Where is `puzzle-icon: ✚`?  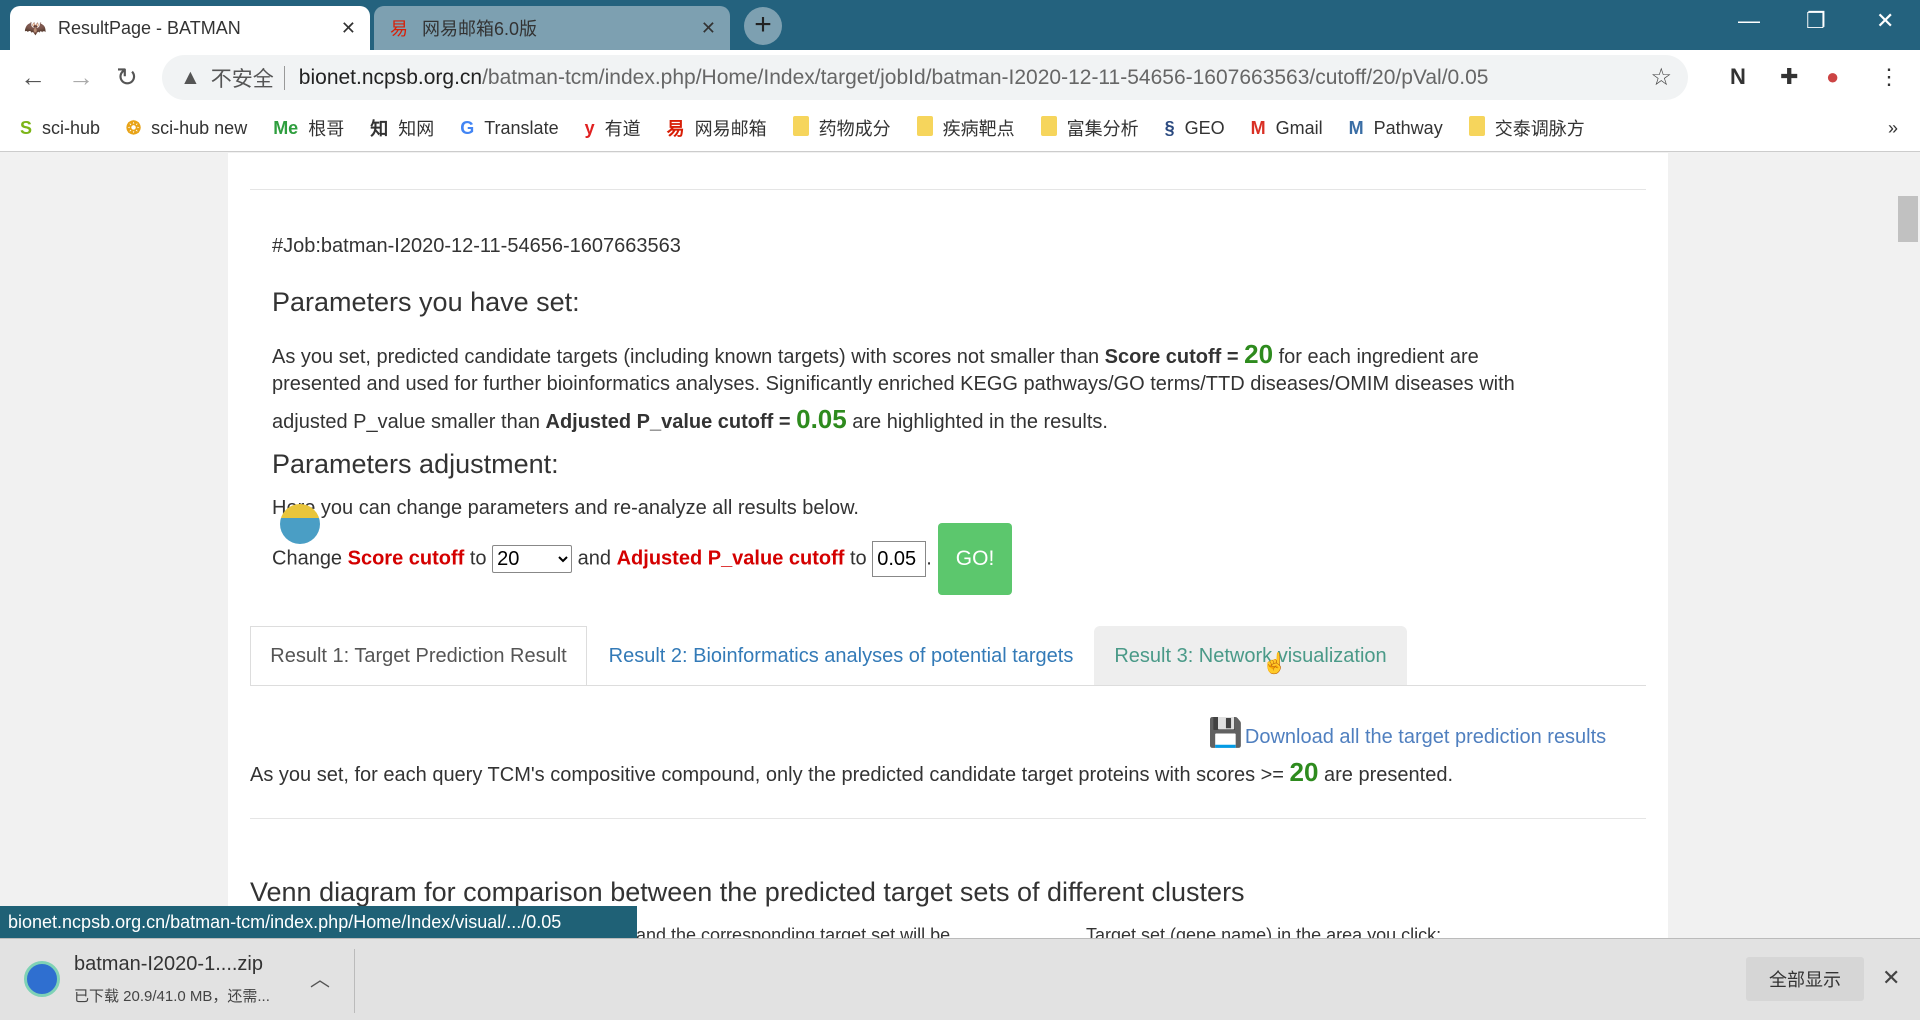 puzzle-icon: ✚ is located at coordinates (1789, 77).